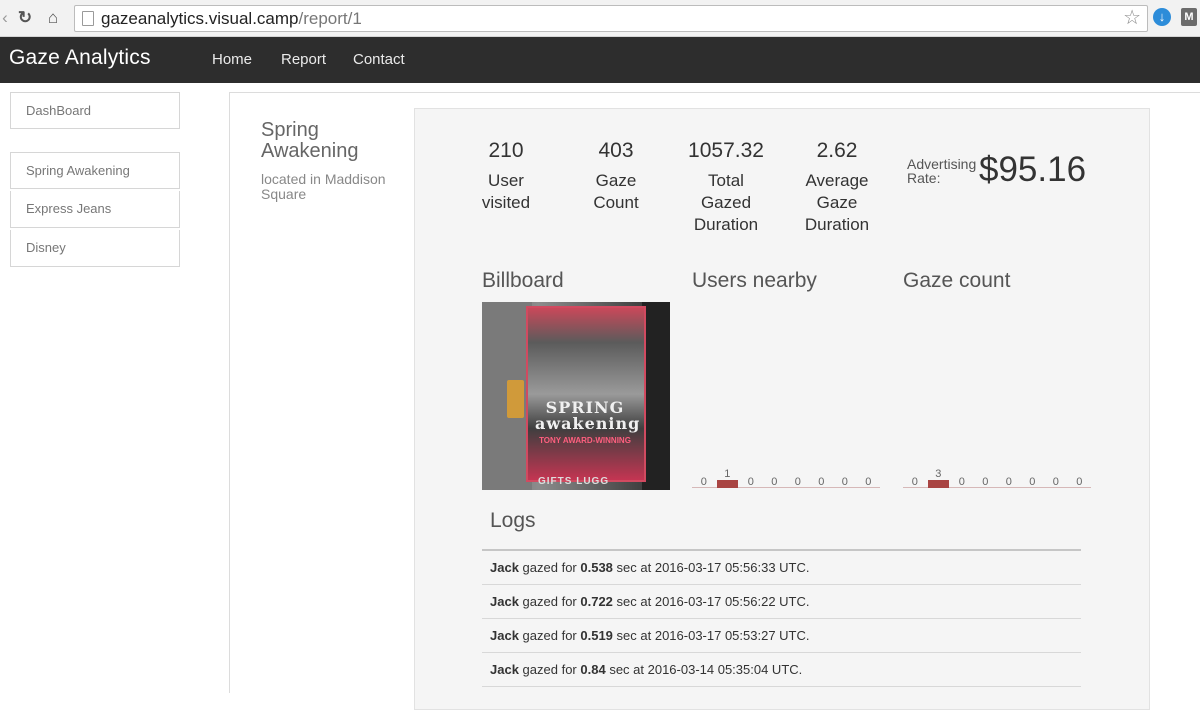  Describe the element at coordinates (523, 280) in the screenshot. I see `billboard-heading: Billboard` at that location.